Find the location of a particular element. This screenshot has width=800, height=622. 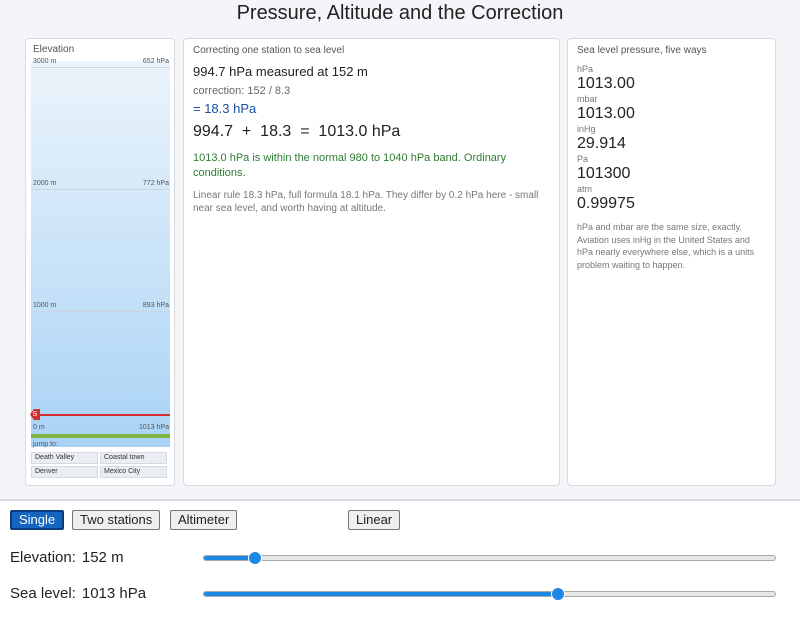

unit-label-inhg: inHg is located at coordinates (586, 129).